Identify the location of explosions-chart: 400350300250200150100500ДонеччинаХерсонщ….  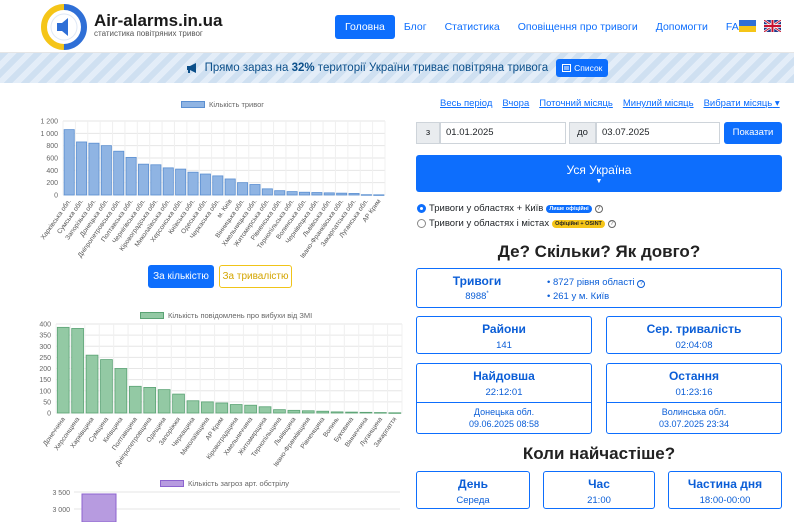
(221, 395).